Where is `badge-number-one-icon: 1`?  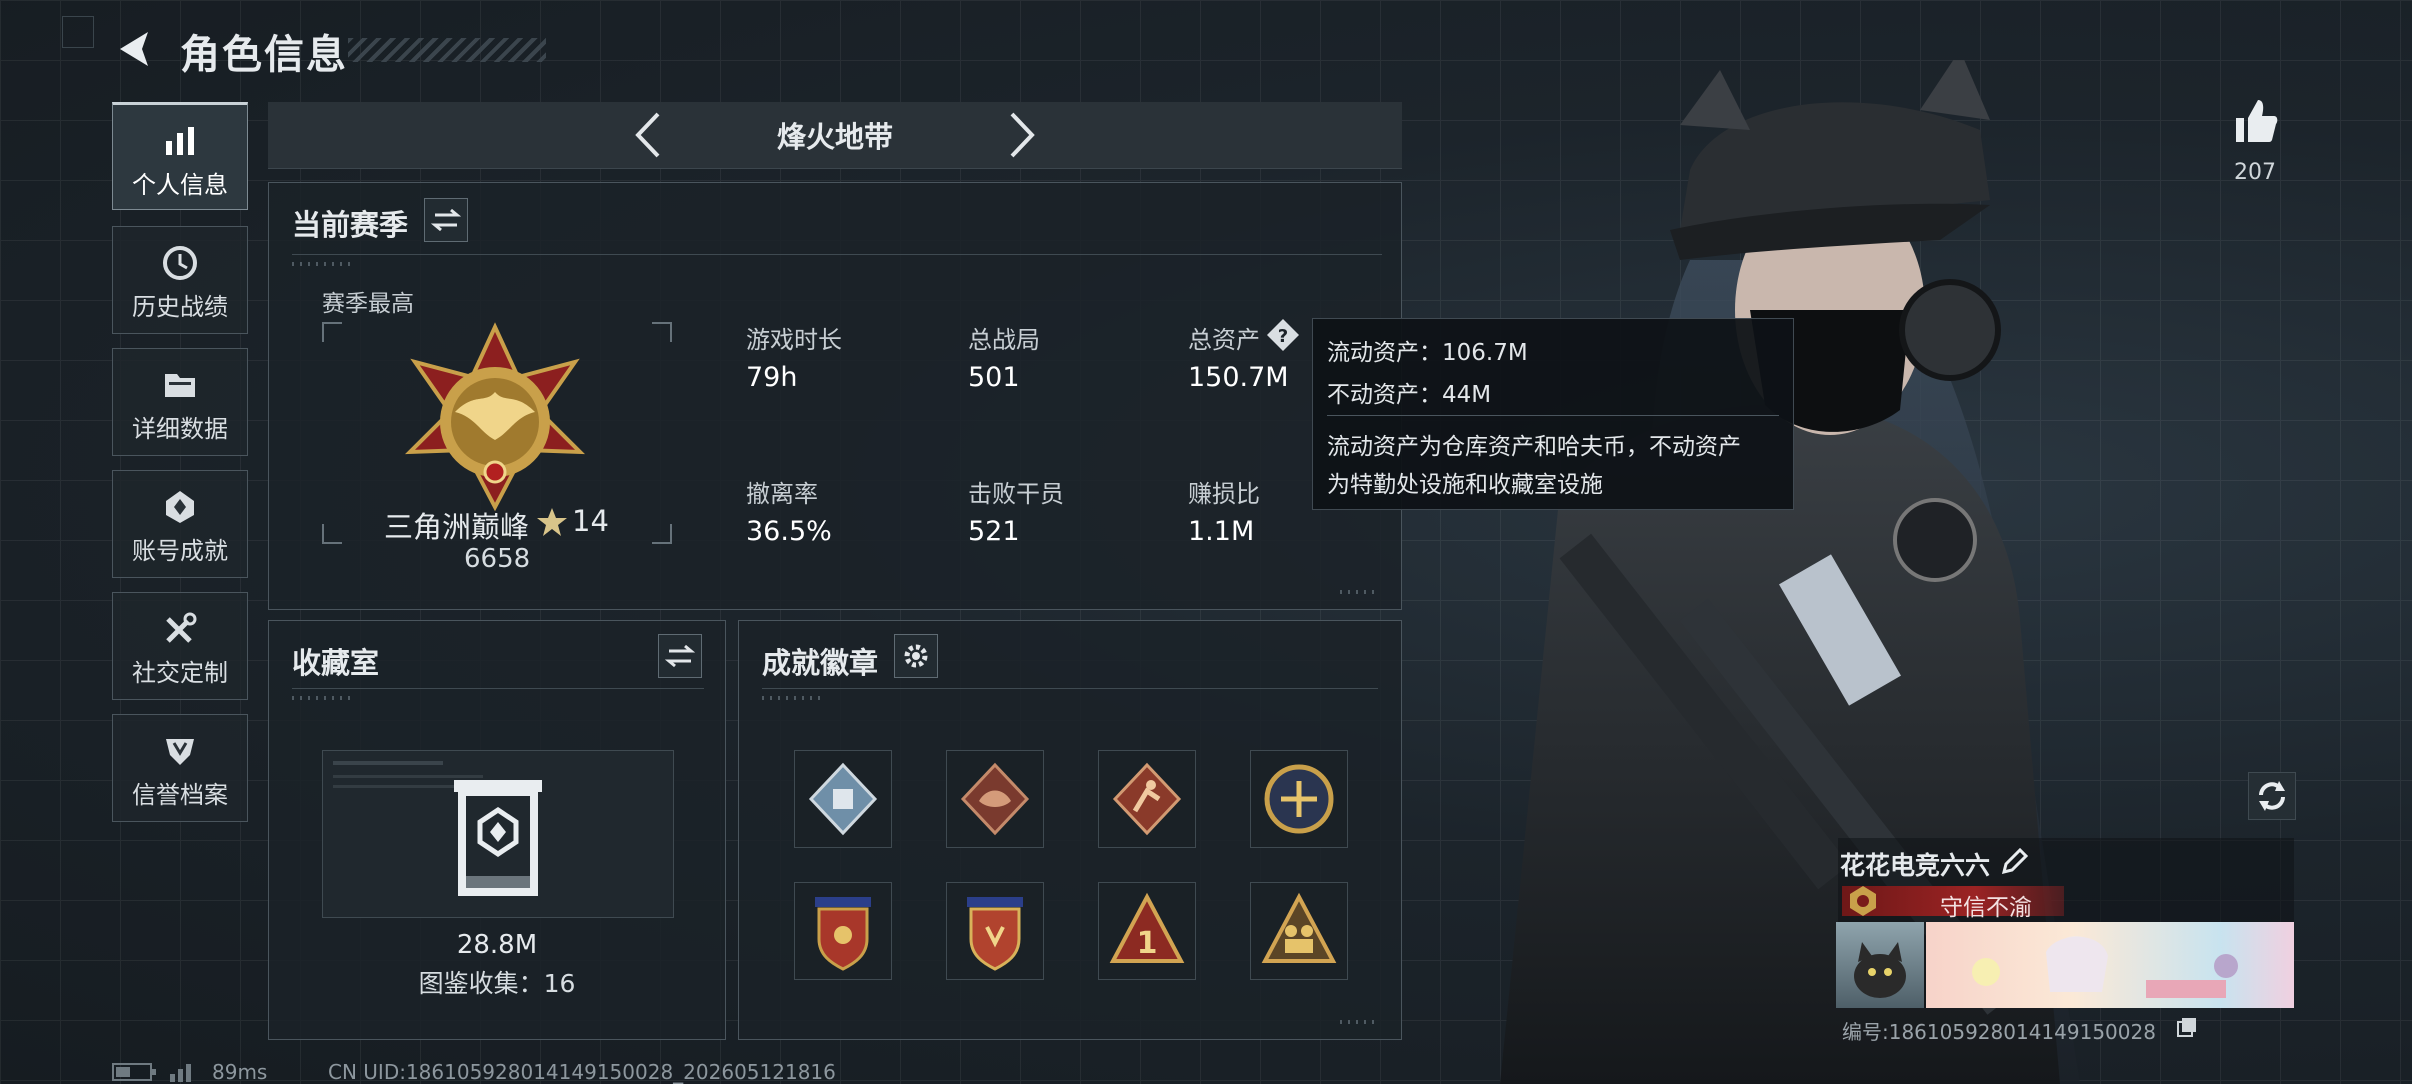
badge-number-one-icon: 1 is located at coordinates (1147, 927).